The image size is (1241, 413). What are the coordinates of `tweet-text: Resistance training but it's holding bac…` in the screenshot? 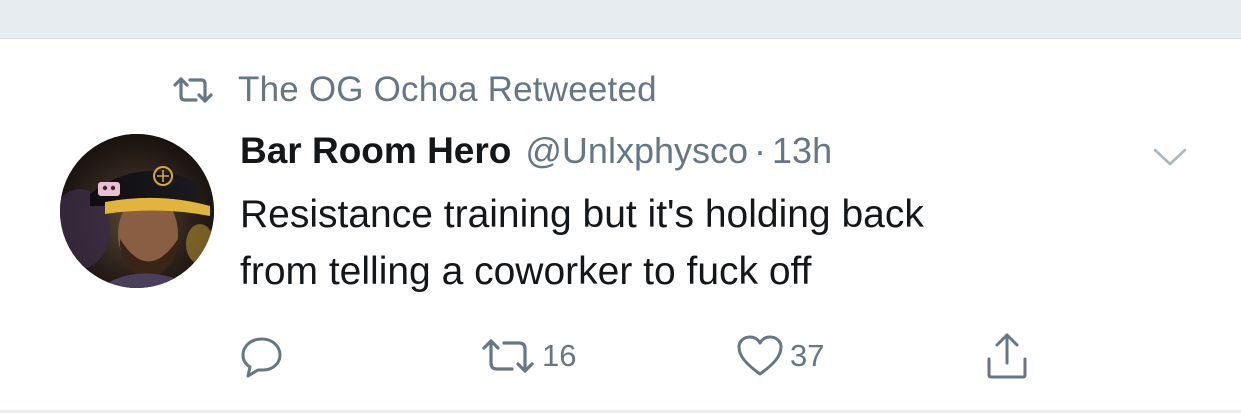 It's located at (582, 243).